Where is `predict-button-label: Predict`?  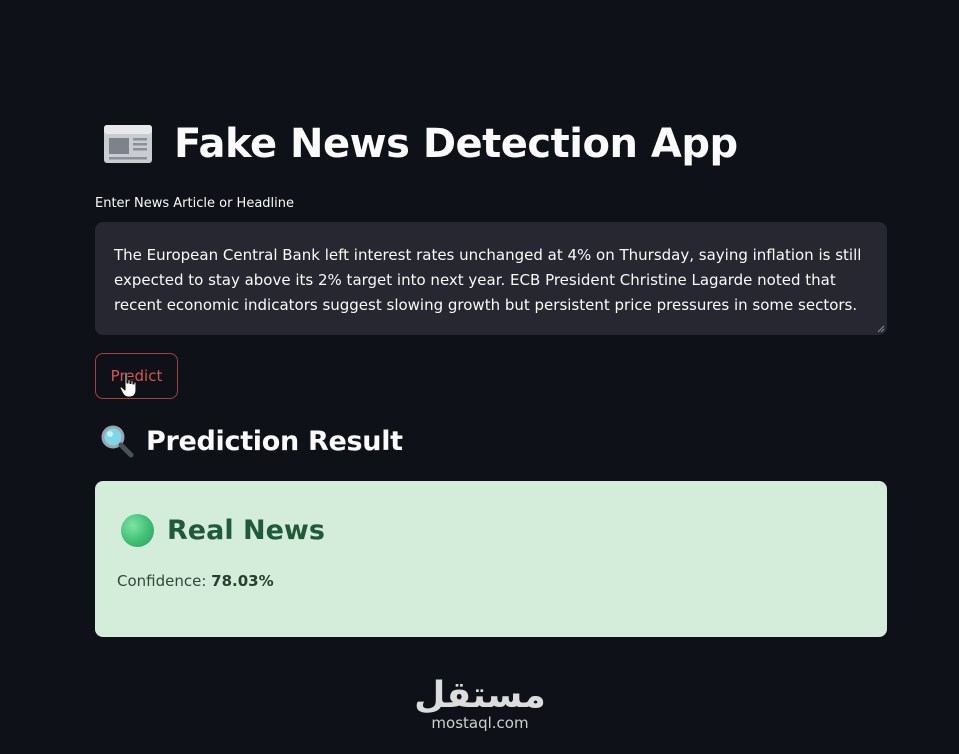 predict-button-label: Predict is located at coordinates (136, 376).